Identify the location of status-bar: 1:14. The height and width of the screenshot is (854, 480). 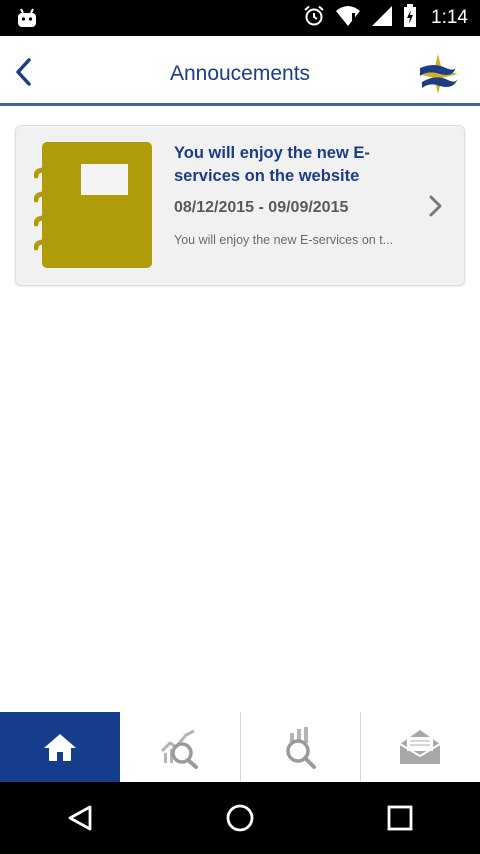
(240, 18).